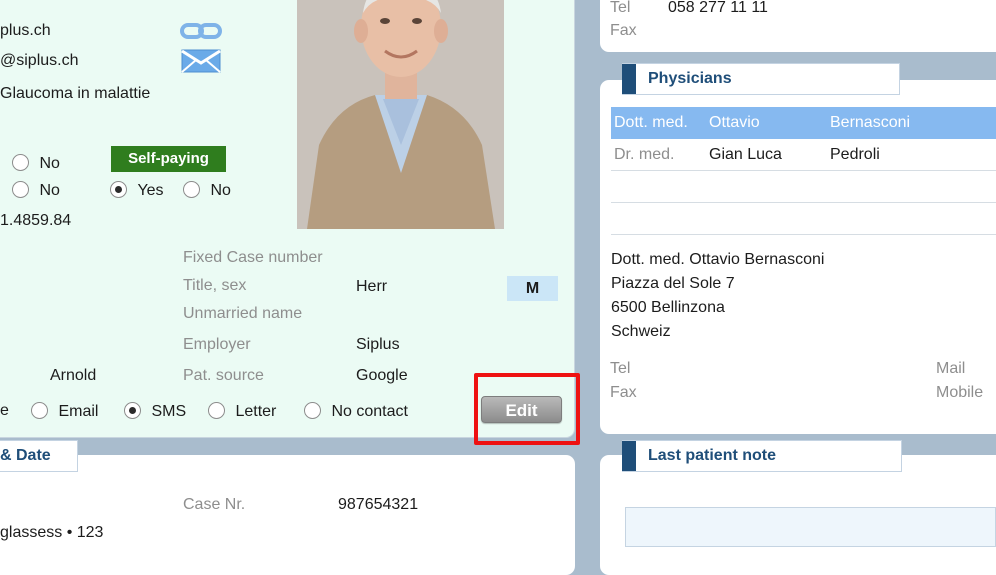 The width and height of the screenshot is (996, 575). I want to click on contact-panel, so click(798, 26).